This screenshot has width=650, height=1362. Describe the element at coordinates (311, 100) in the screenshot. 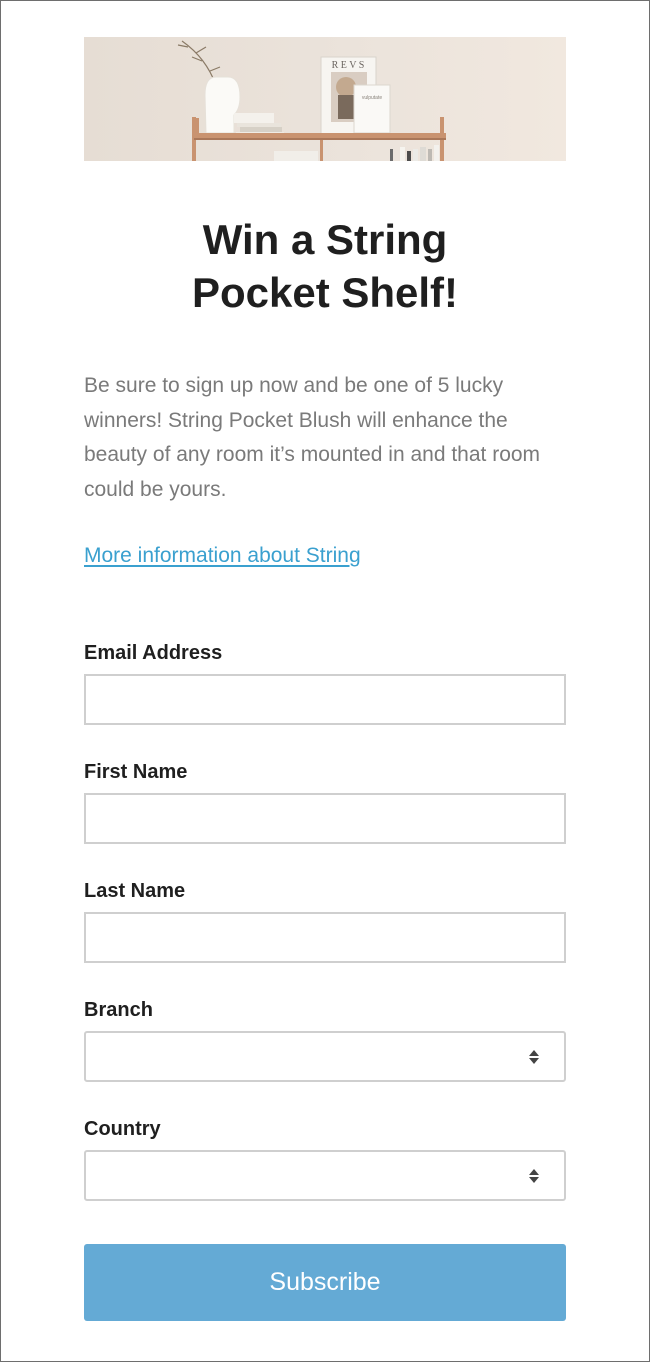

I see `shelf-photo: R E V S vulputate` at that location.